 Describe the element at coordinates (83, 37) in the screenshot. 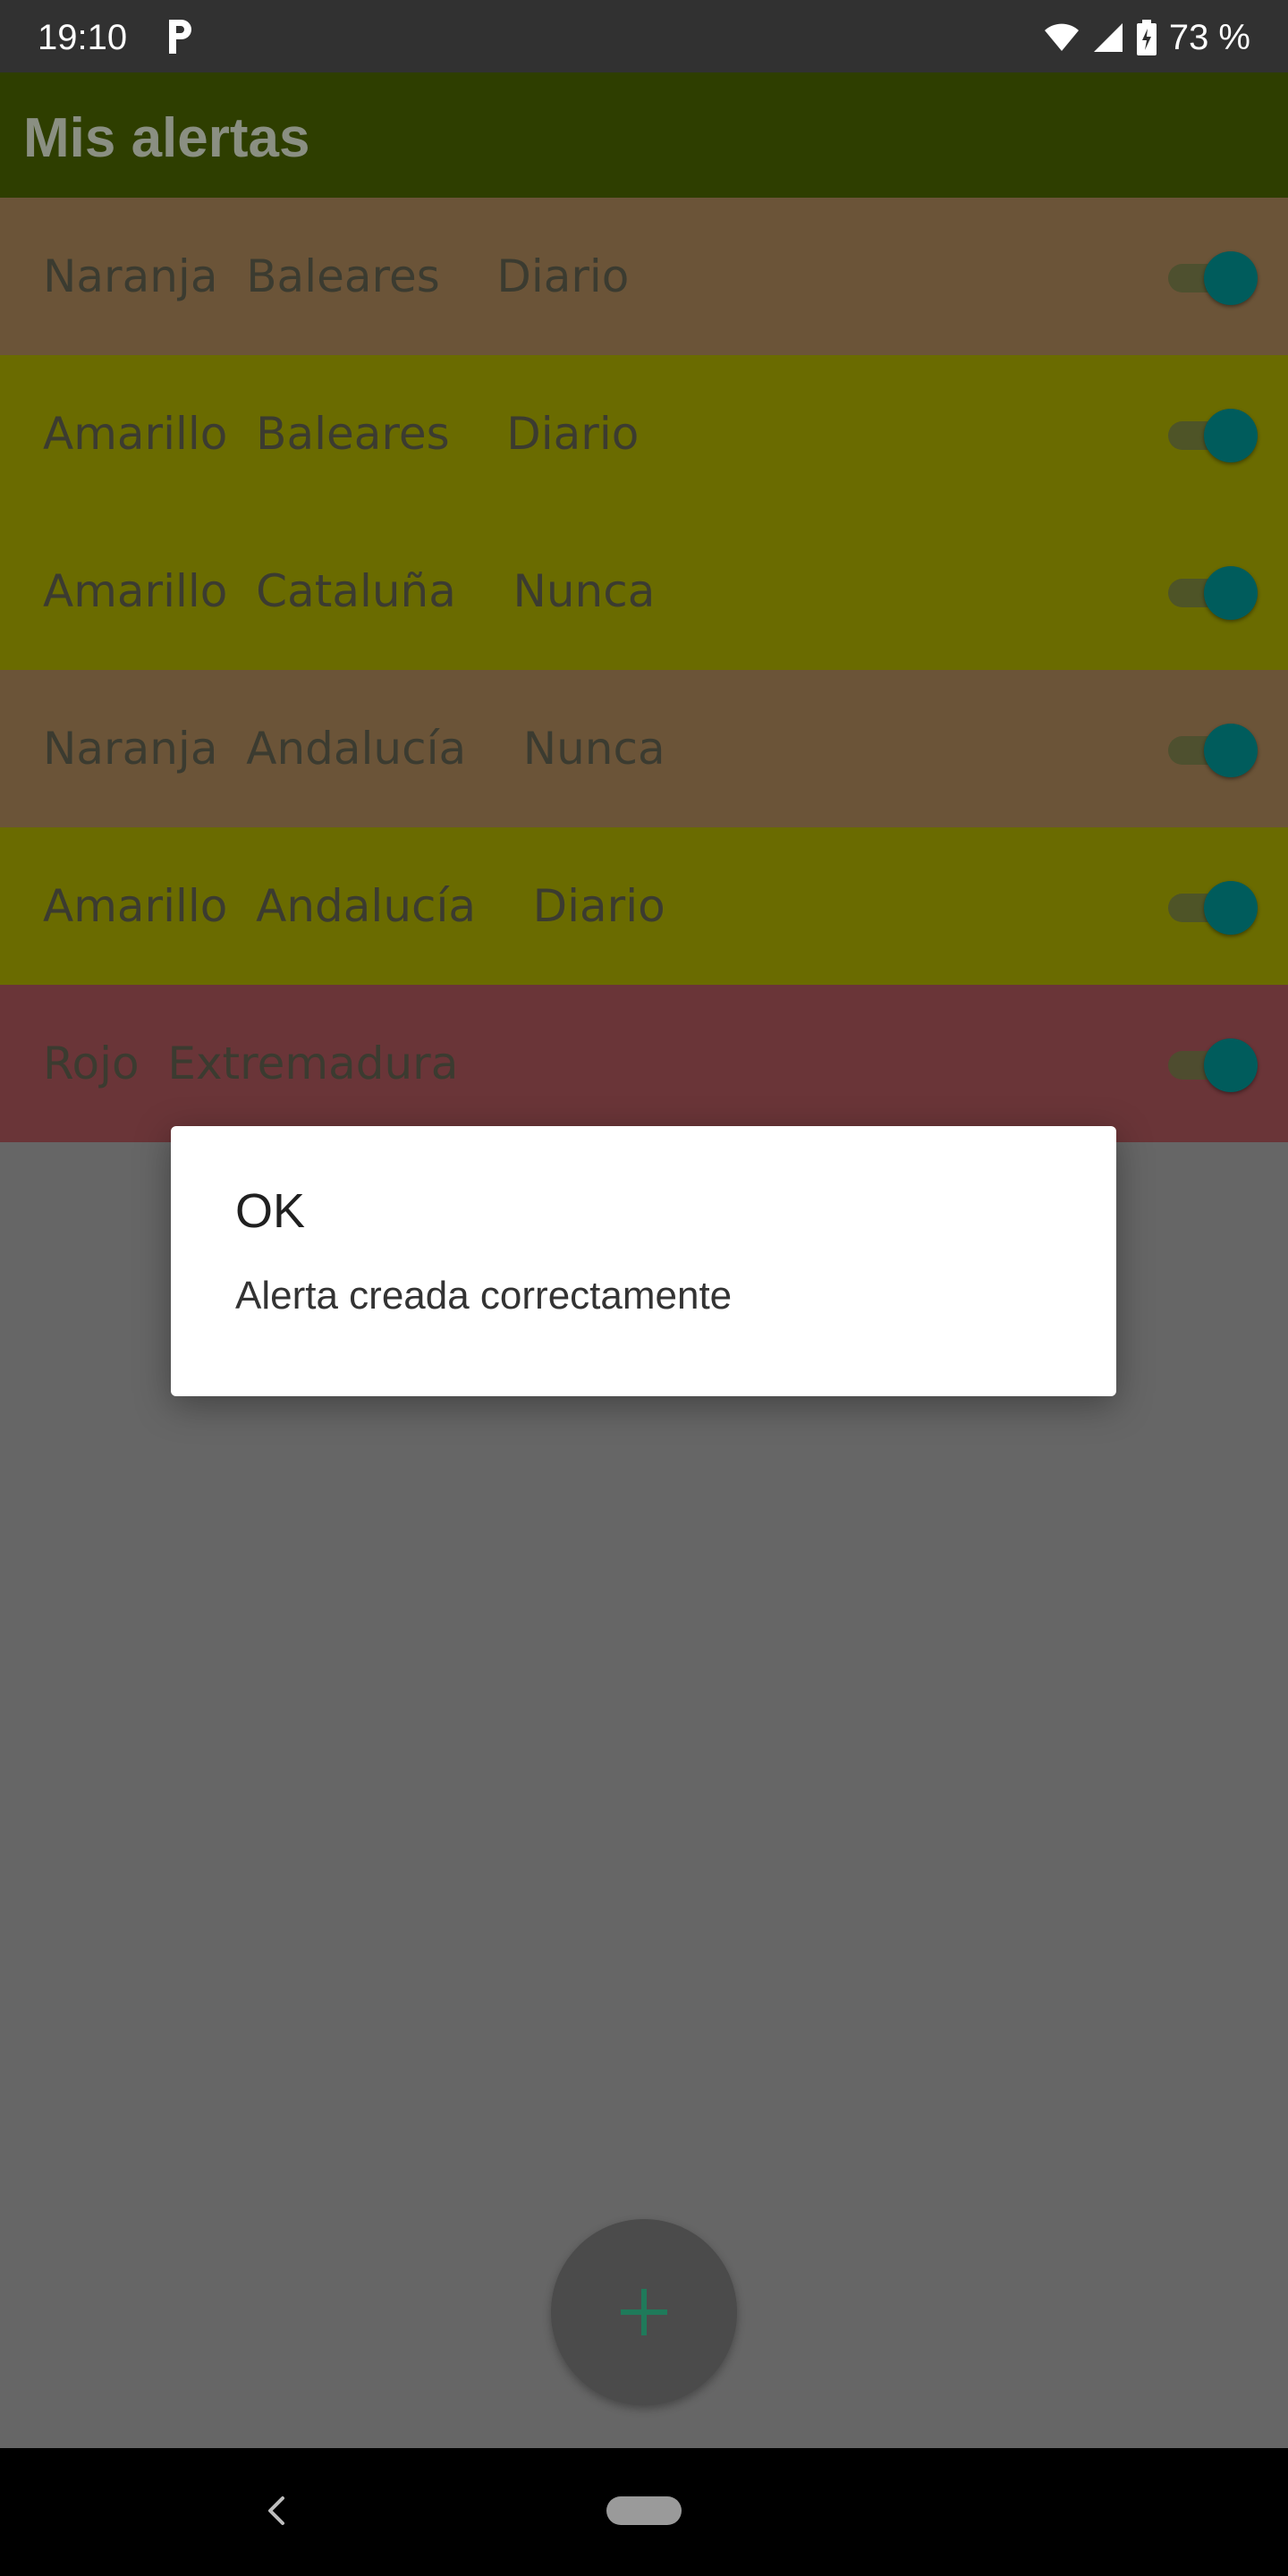

I see `status-time: 19:10` at that location.